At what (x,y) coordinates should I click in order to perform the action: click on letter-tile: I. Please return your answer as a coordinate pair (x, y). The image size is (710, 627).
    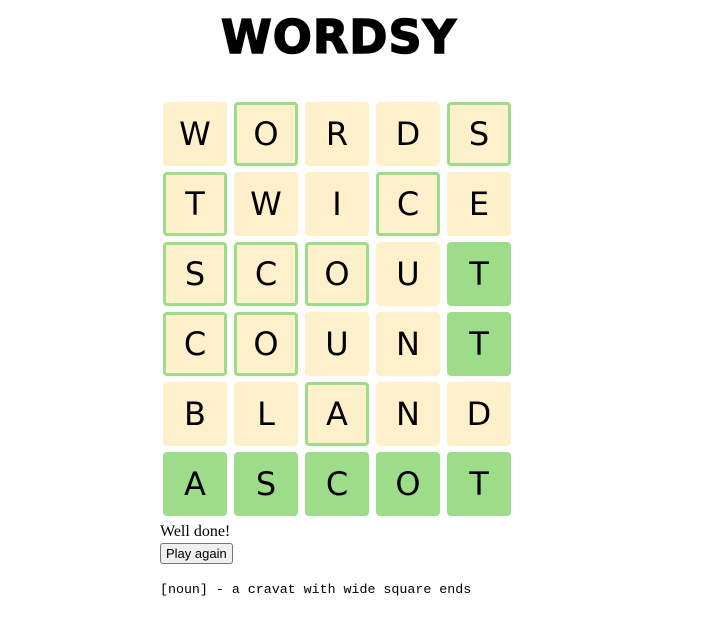
    Looking at the image, I should click on (337, 204).